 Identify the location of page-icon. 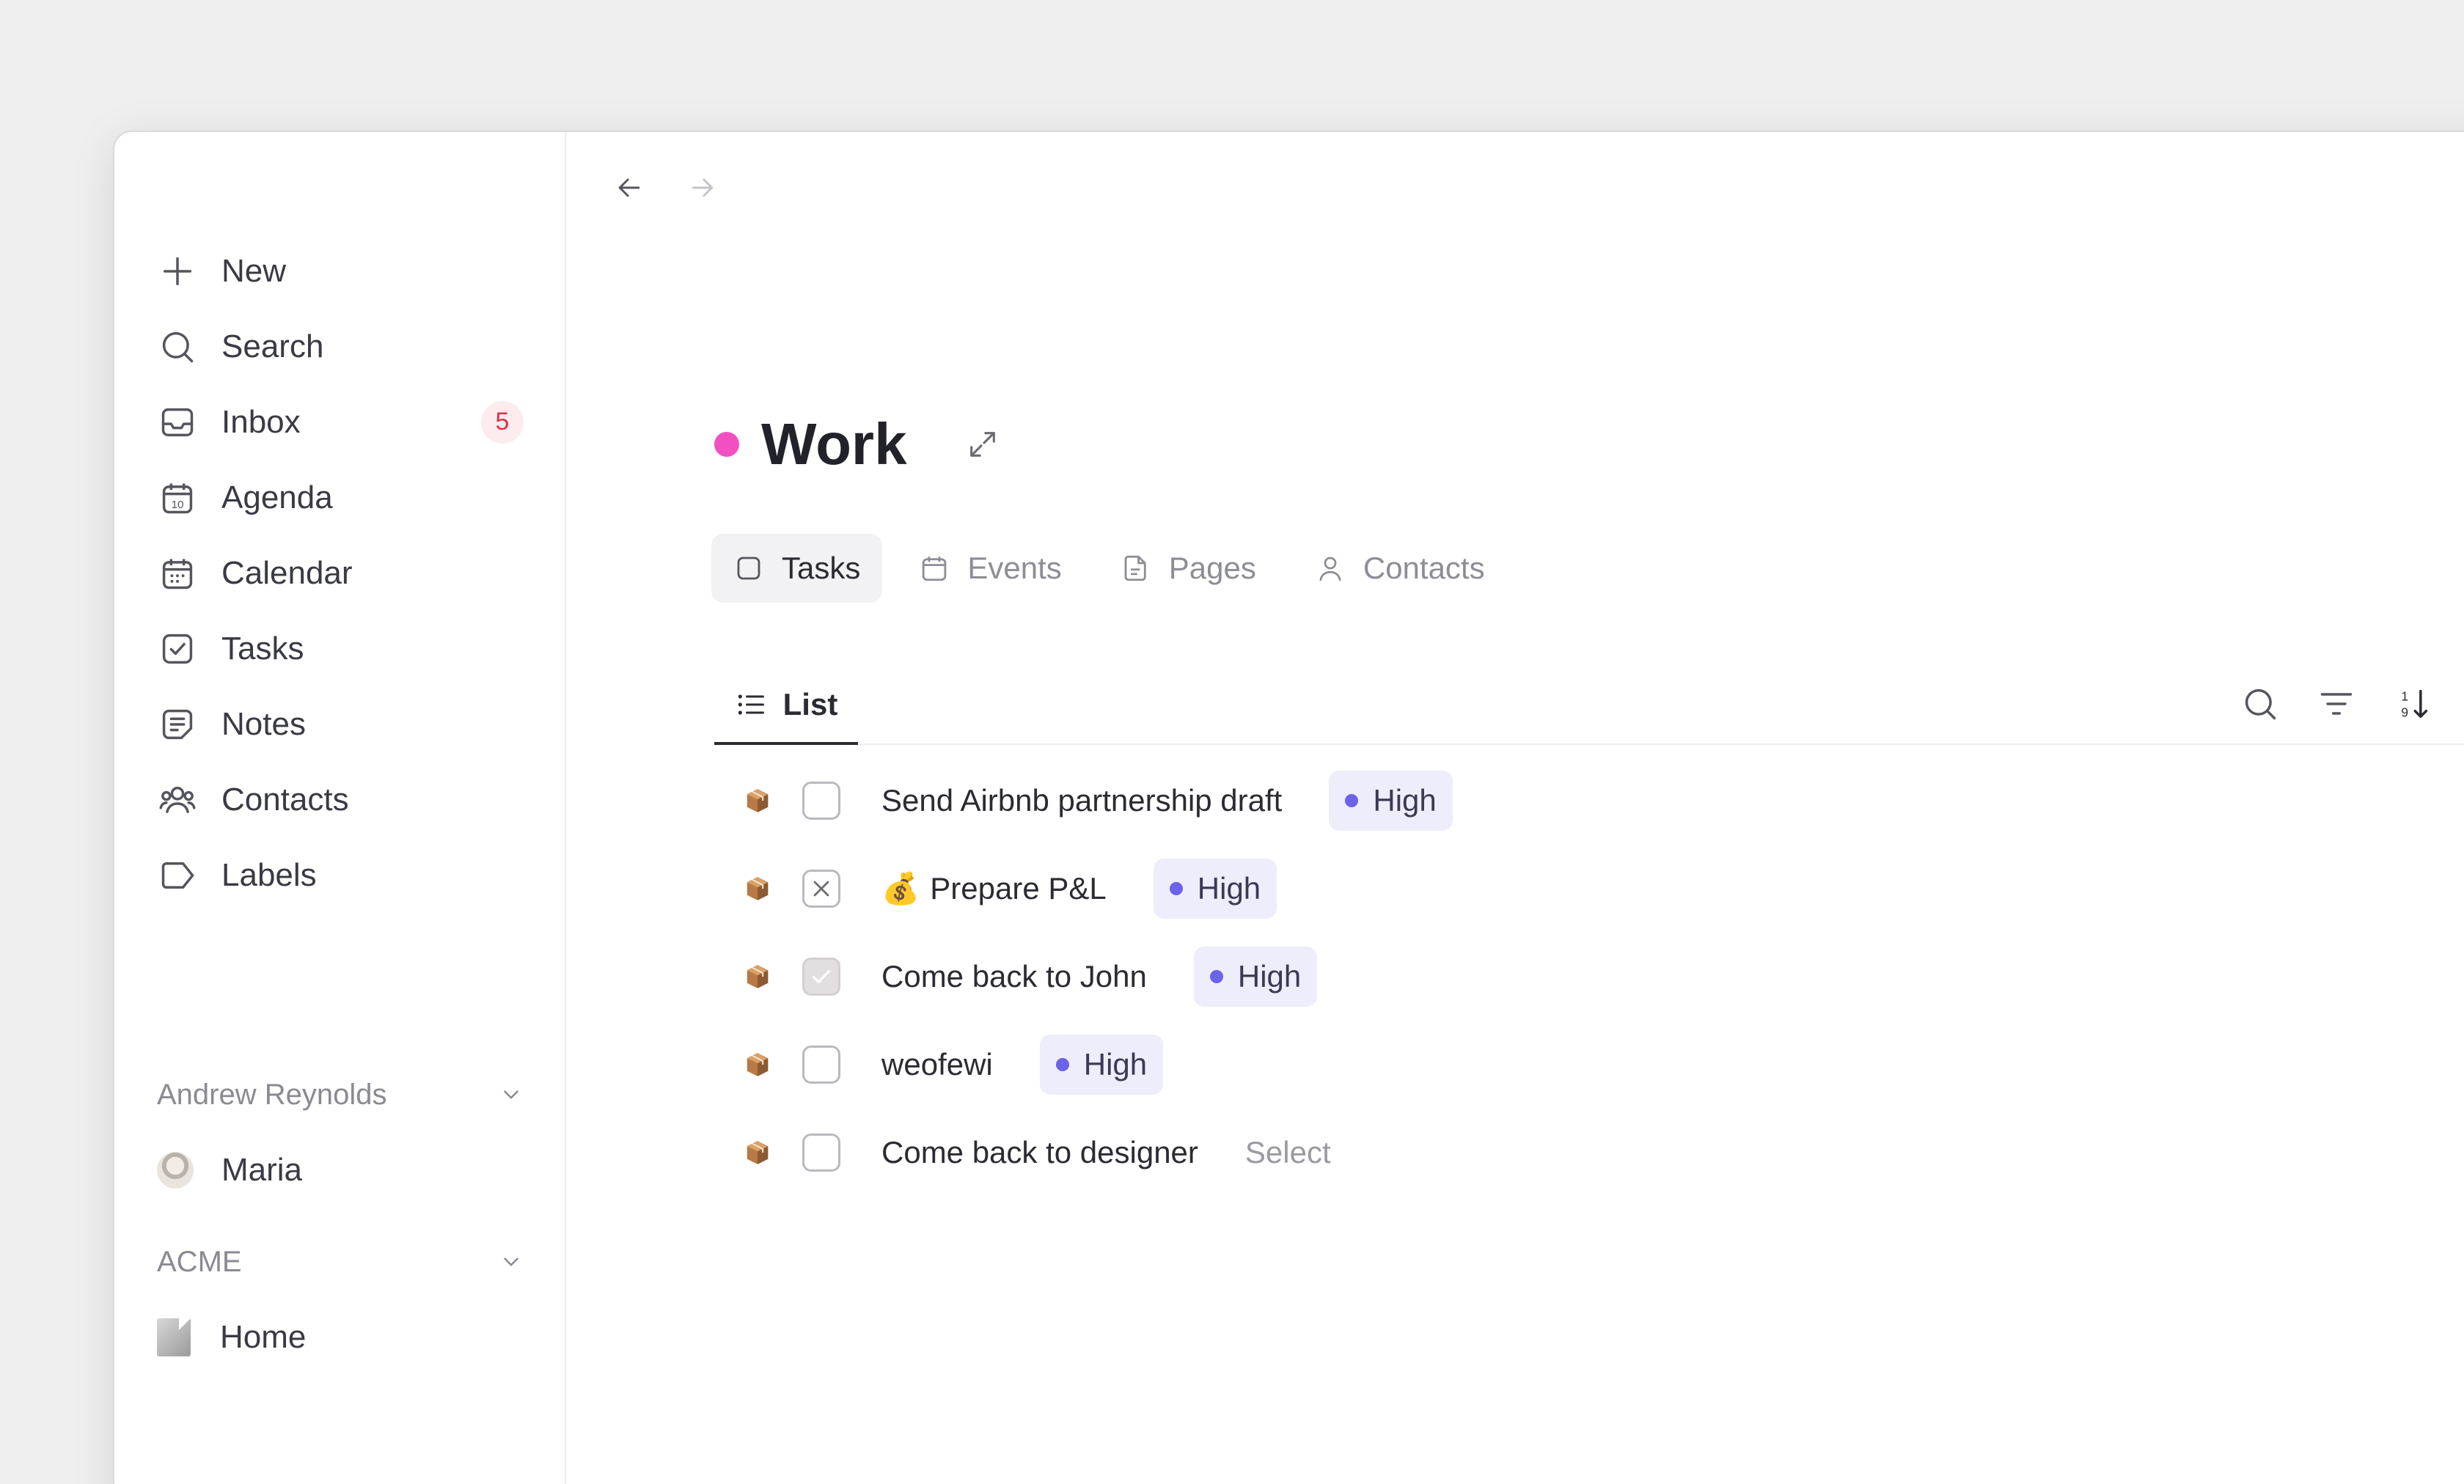
(1135, 568).